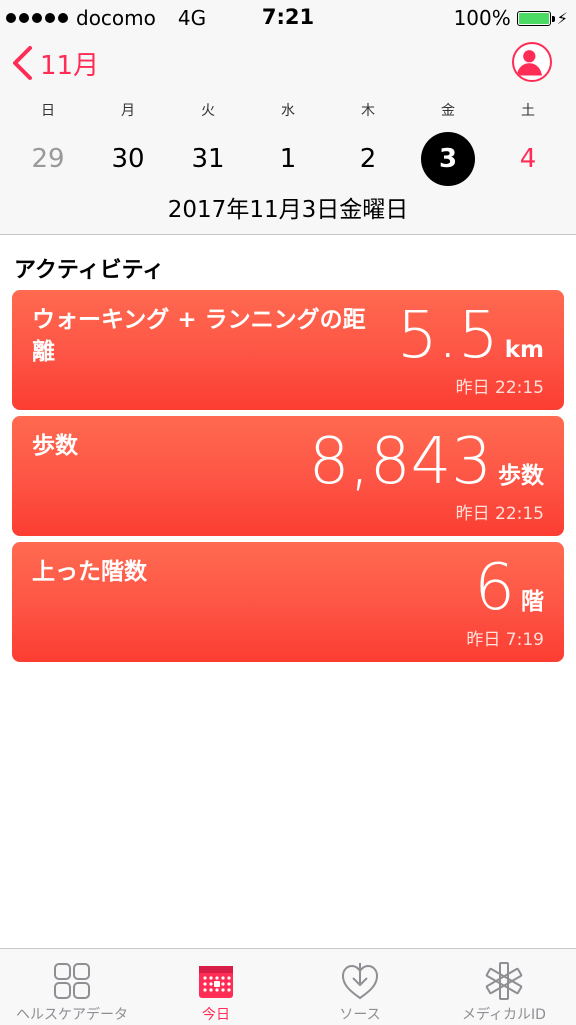  What do you see at coordinates (448, 111) in the screenshot?
I see `weekday-label: 金` at bounding box center [448, 111].